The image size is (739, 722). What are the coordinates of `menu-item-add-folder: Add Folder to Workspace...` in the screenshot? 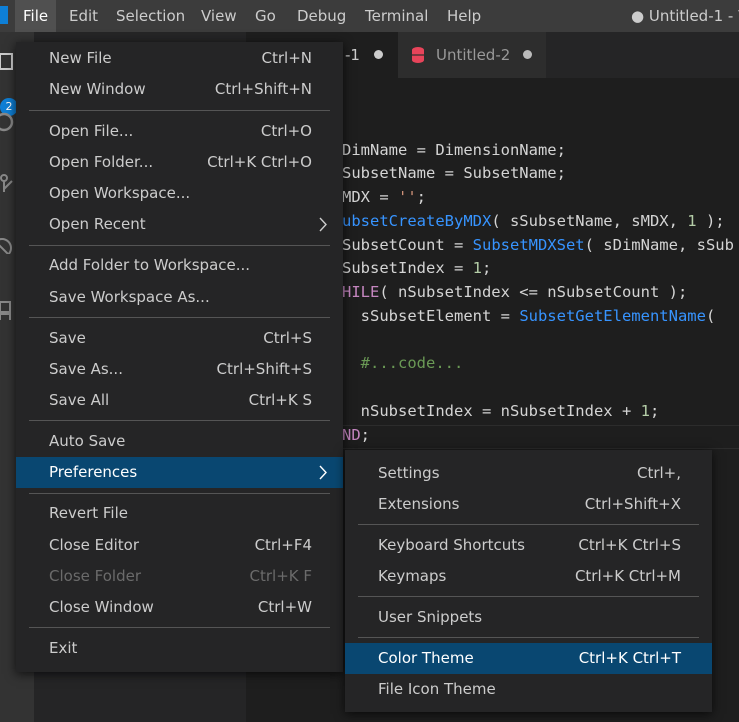 It's located at (179, 265).